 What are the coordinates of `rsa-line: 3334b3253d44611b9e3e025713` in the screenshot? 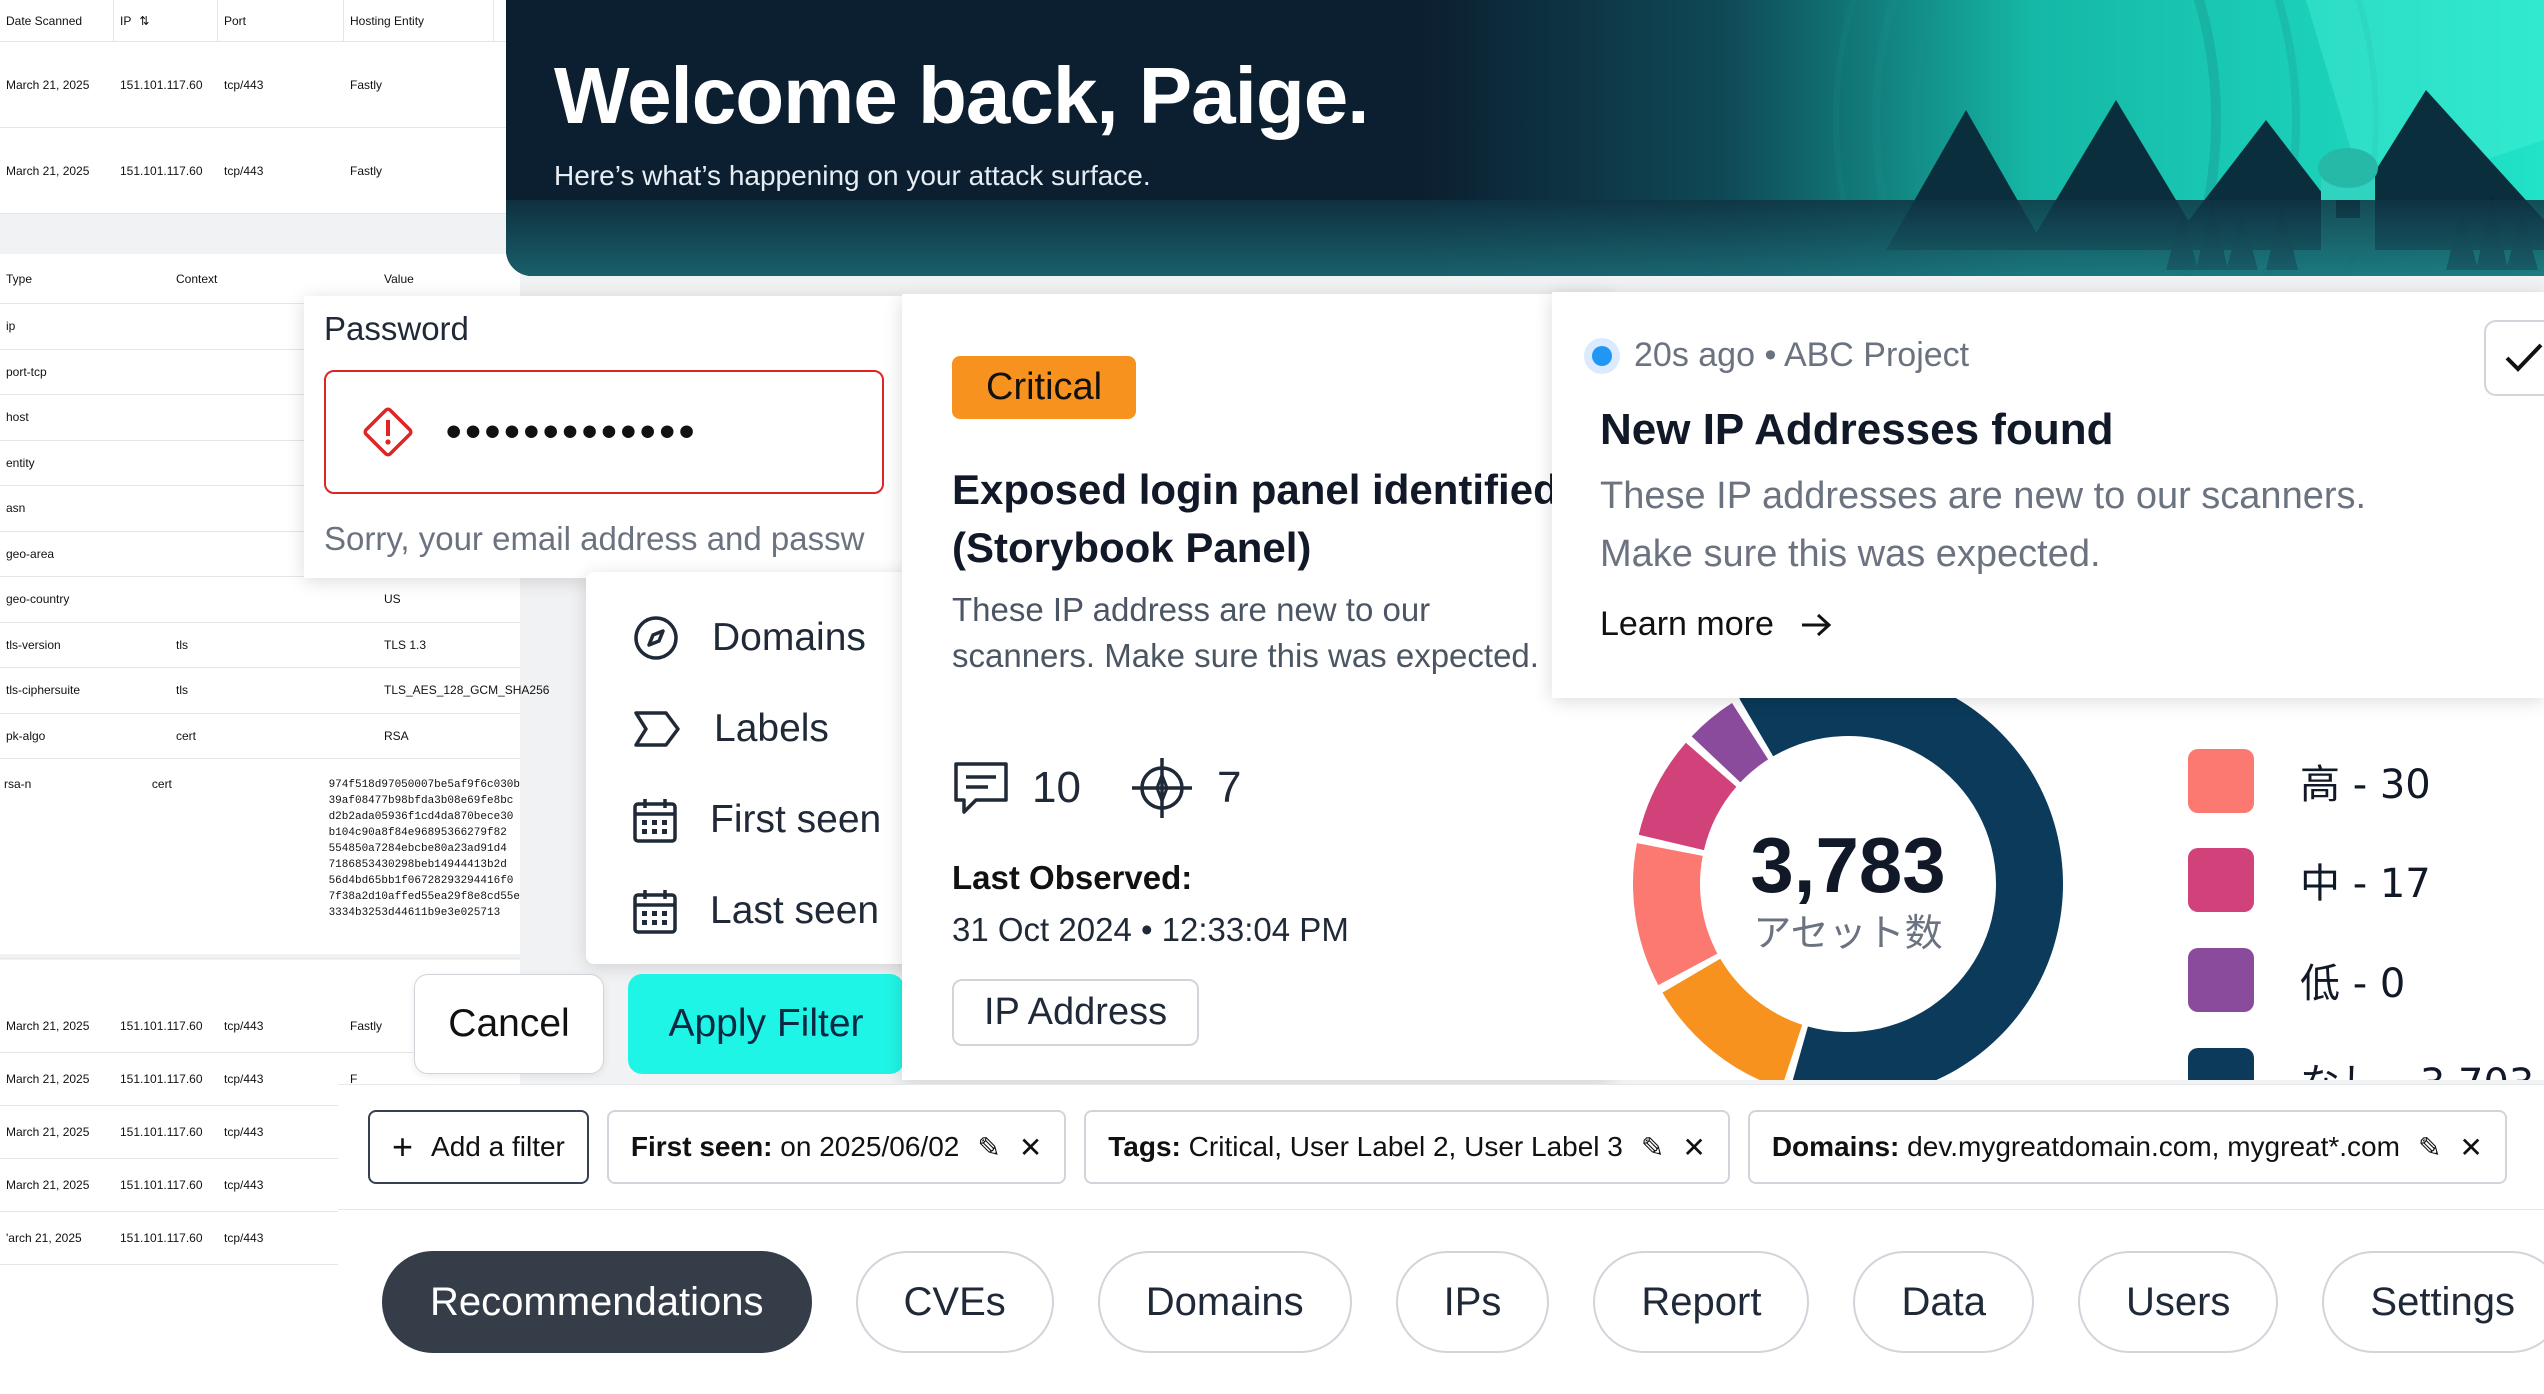 It's located at (414, 913).